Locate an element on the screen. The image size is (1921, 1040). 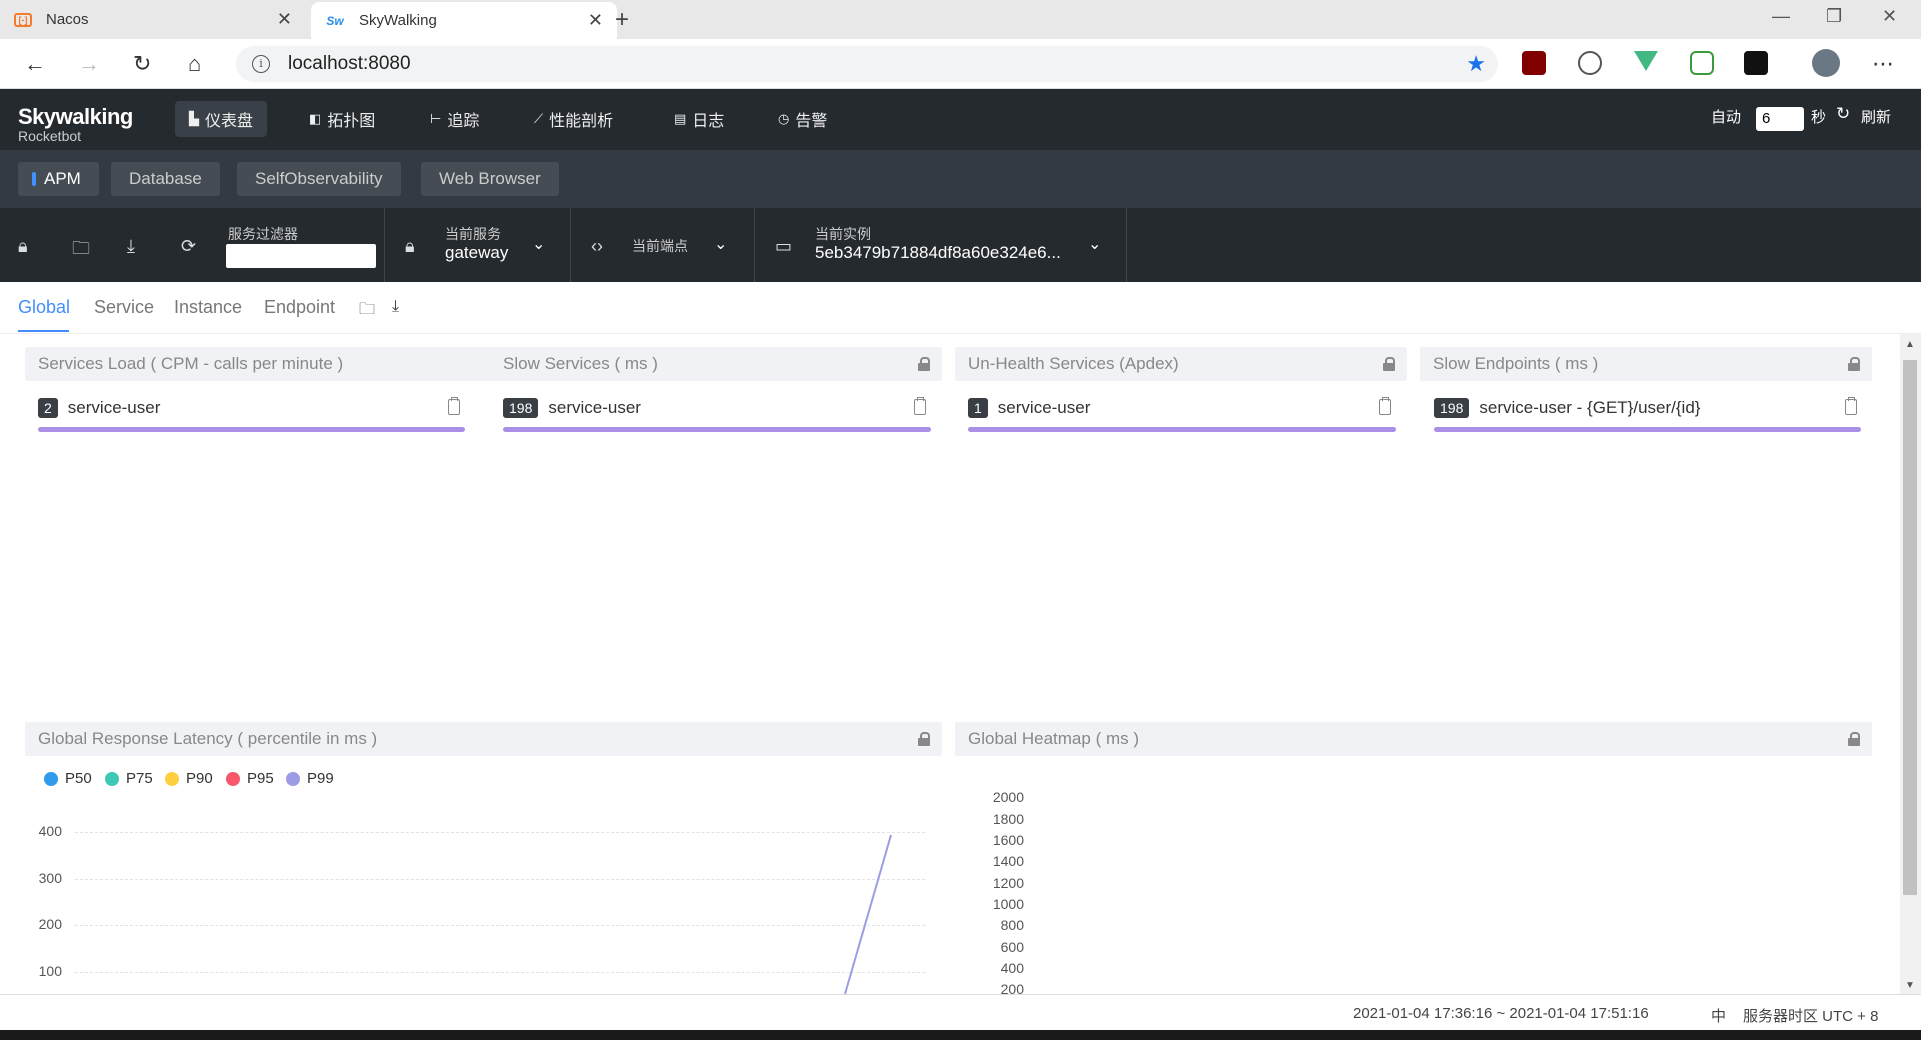
heatmap-y-tick: 1400 is located at coordinates (1008, 861).